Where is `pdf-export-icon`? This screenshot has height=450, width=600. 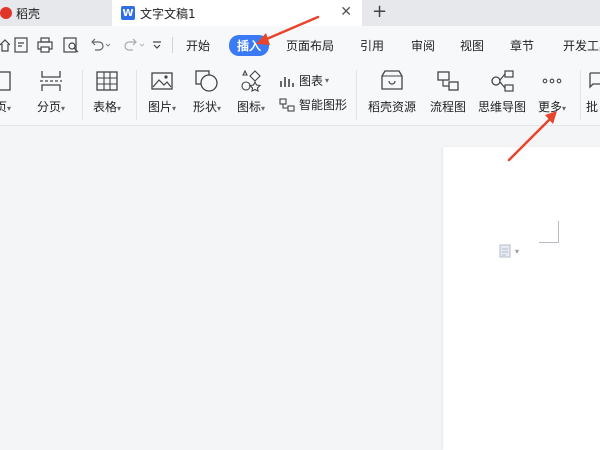 pdf-export-icon is located at coordinates (21, 45).